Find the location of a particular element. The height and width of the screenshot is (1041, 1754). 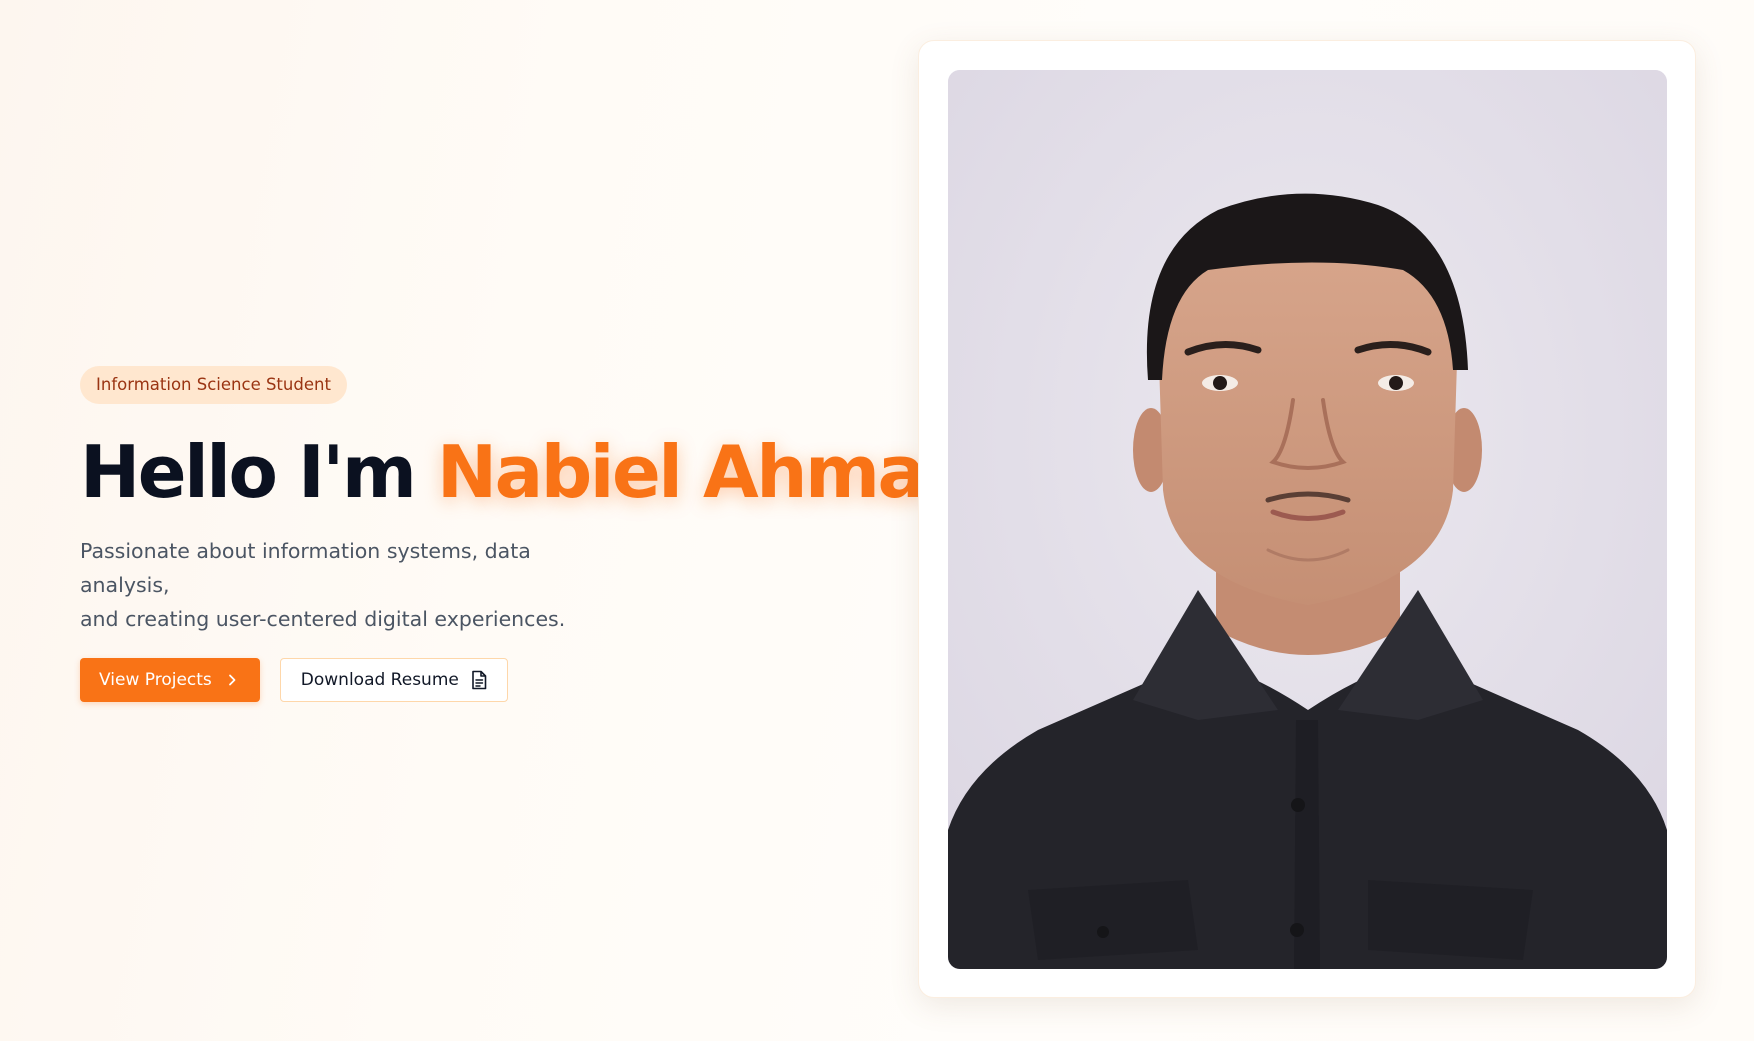

download-resume-button: Download Resume is located at coordinates (393, 680).